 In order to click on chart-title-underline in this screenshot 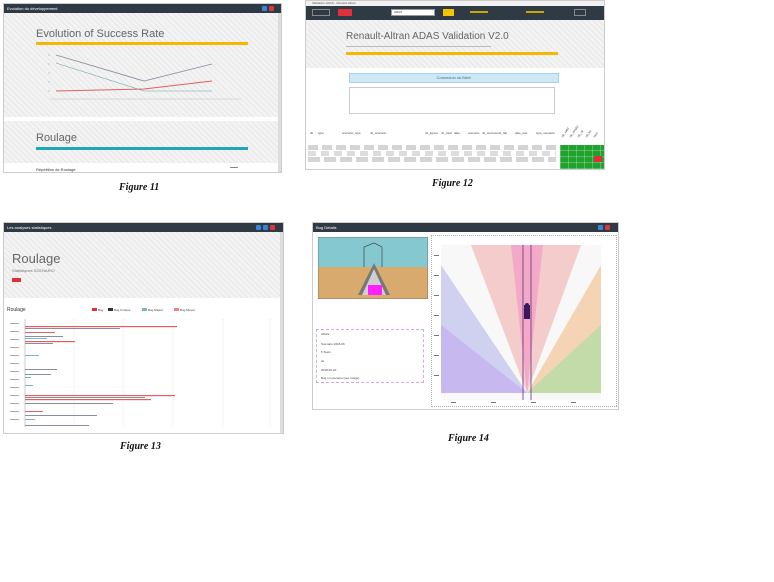, I will do `click(142, 43)`.